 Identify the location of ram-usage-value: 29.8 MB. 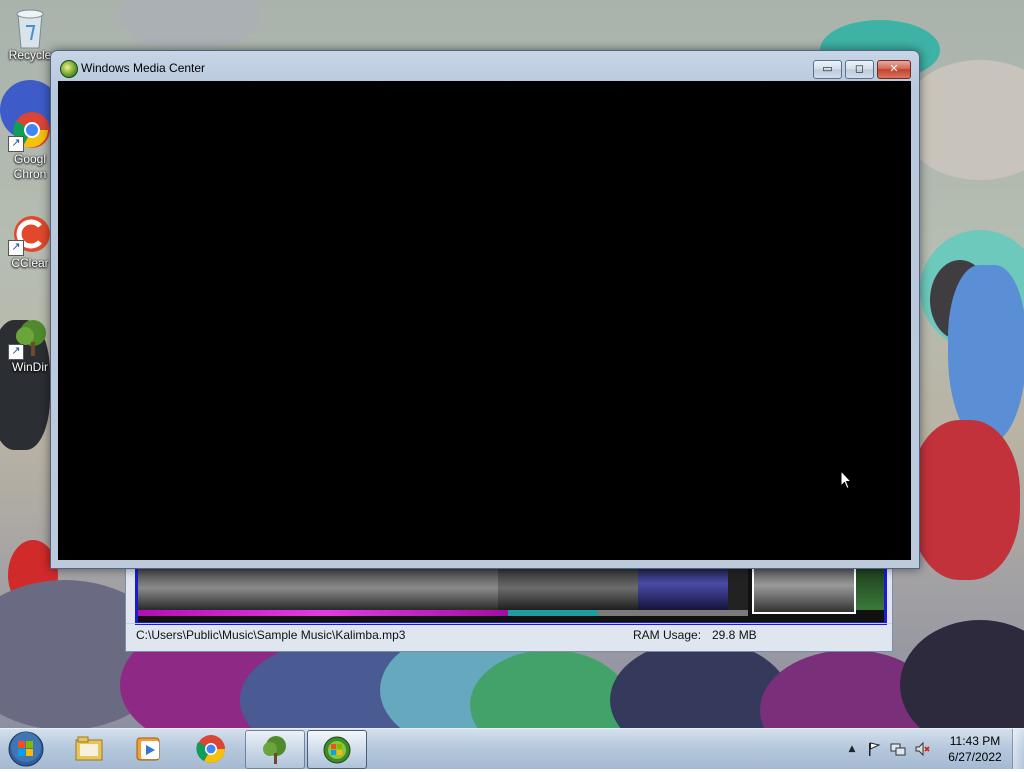
(734, 635).